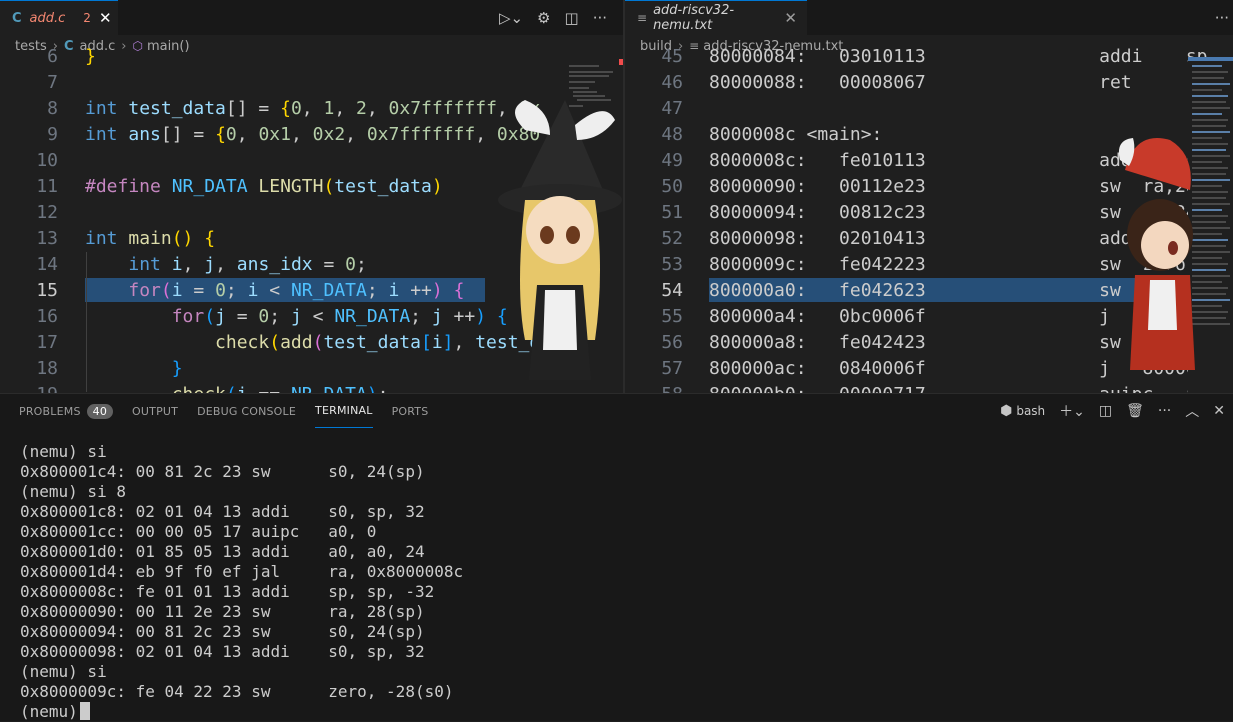  I want to click on code-text: int main() {, so click(150, 238).